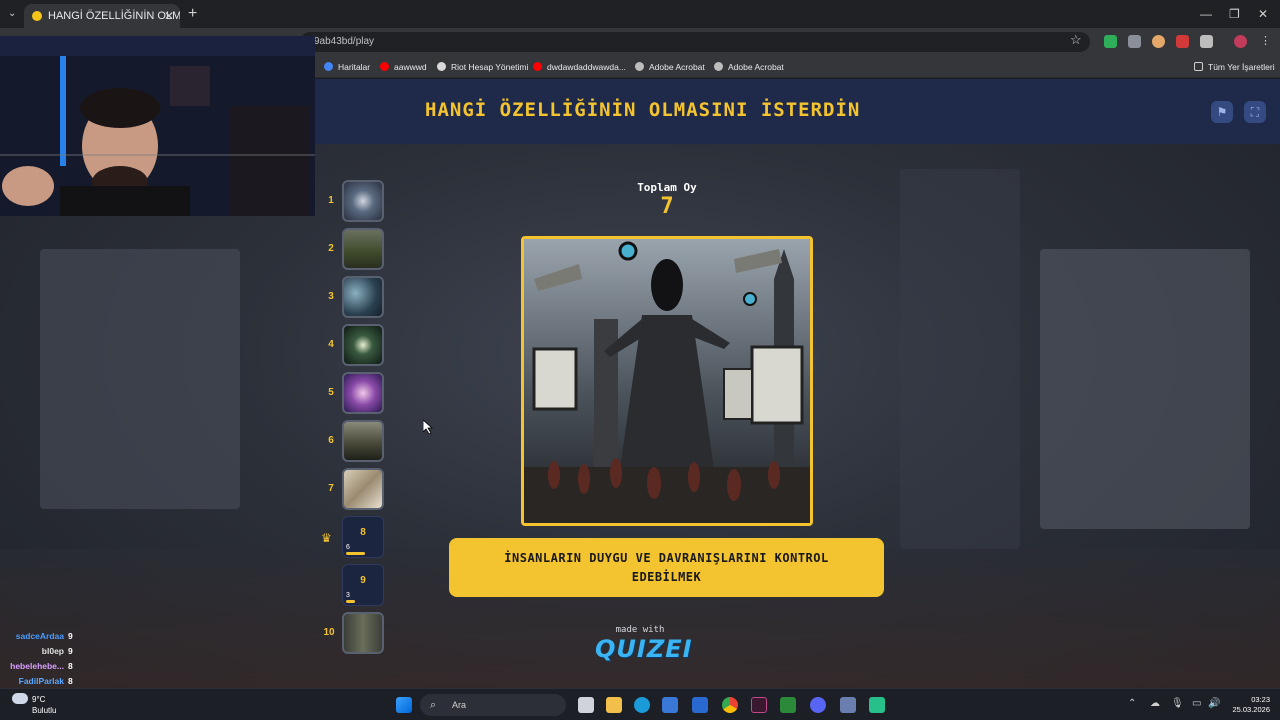 This screenshot has width=1280, height=720. Describe the element at coordinates (1214, 703) in the screenshot. I see `volume-icon: 🔊` at that location.